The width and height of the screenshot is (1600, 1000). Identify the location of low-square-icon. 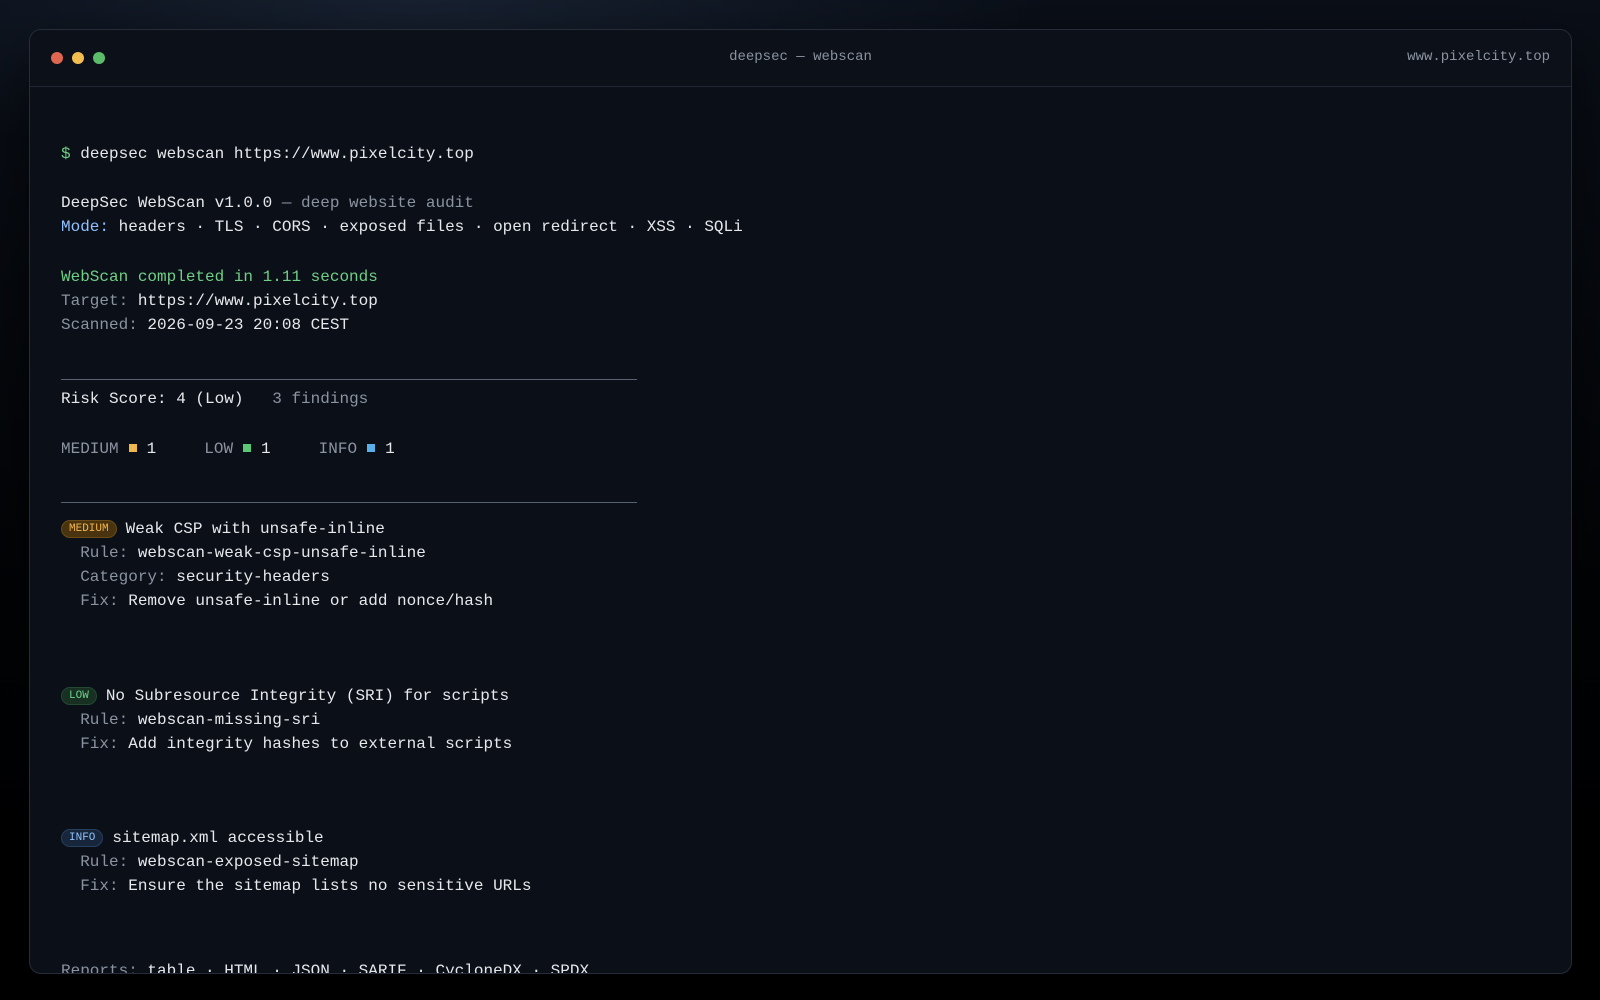
(247, 447).